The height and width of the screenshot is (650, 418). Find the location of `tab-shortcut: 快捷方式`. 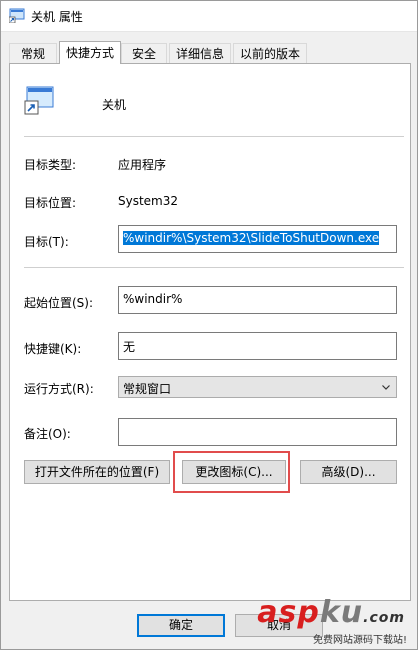

tab-shortcut: 快捷方式 is located at coordinates (90, 52).